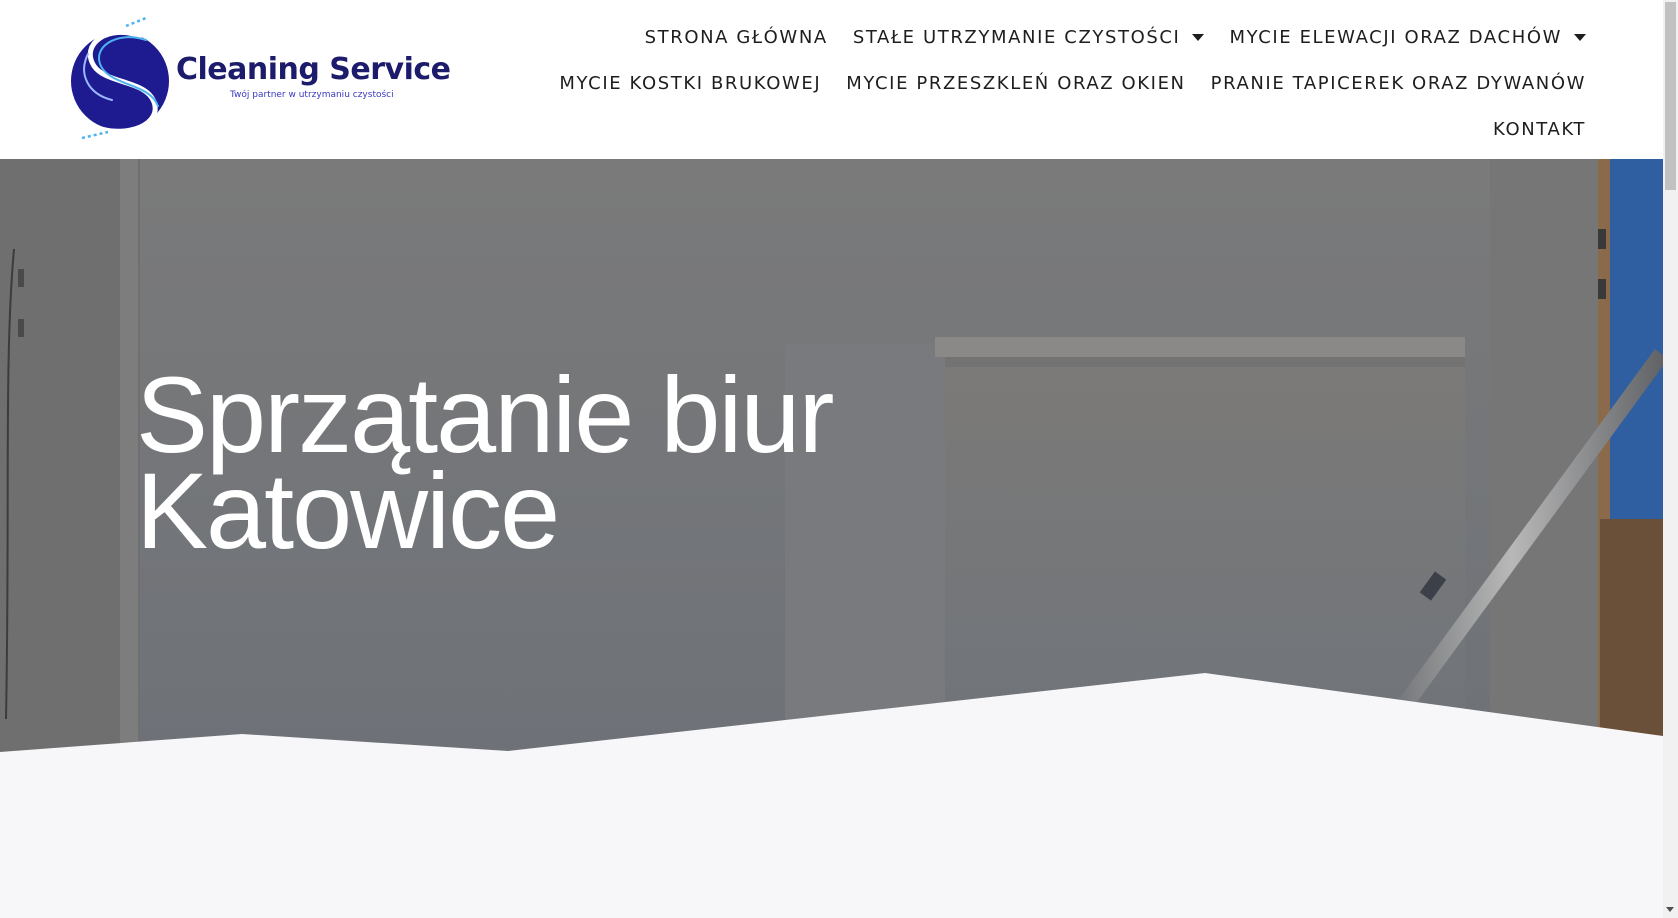  I want to click on nav-item-label: STRONA GŁÓWNA, so click(736, 37).